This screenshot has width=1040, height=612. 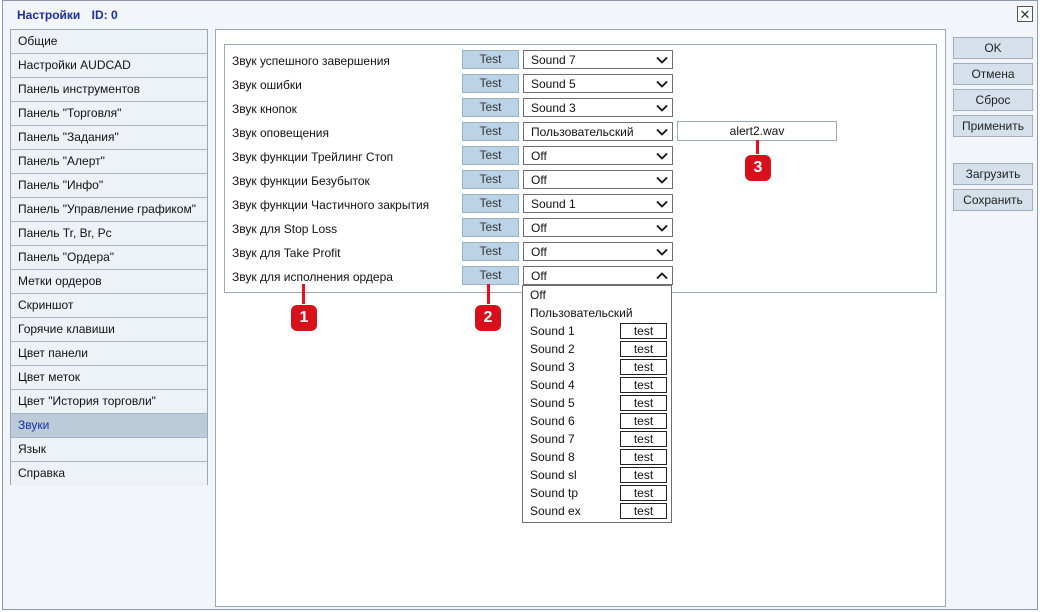 I want to click on dropdown-option: Sound 8 test, so click(x=597, y=457).